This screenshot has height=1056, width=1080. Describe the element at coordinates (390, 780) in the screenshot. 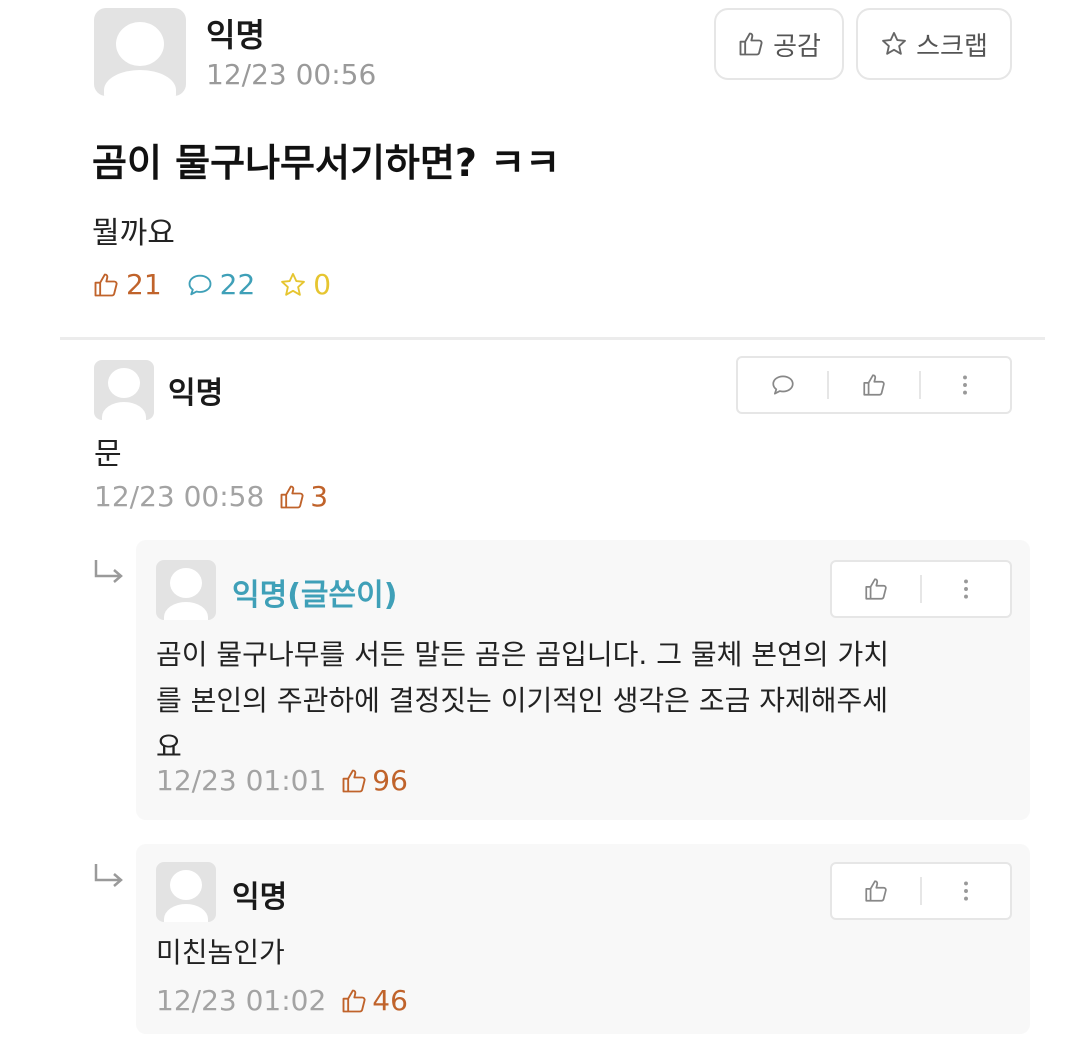

I see `like-count: 96` at that location.